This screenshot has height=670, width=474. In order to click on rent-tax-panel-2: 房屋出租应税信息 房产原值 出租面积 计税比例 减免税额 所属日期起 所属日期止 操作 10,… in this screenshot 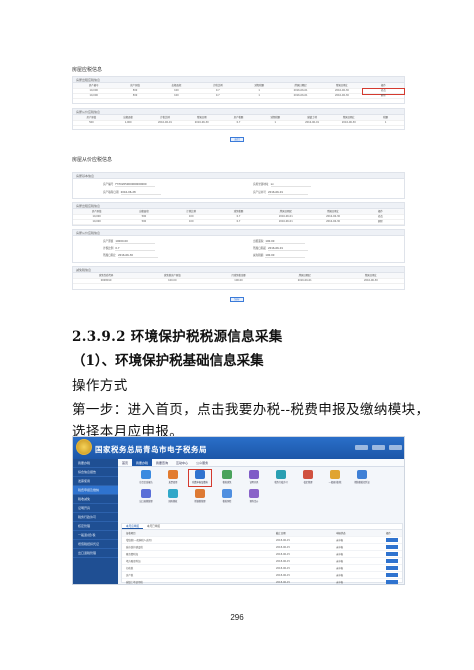, I will do `click(238, 214)`.